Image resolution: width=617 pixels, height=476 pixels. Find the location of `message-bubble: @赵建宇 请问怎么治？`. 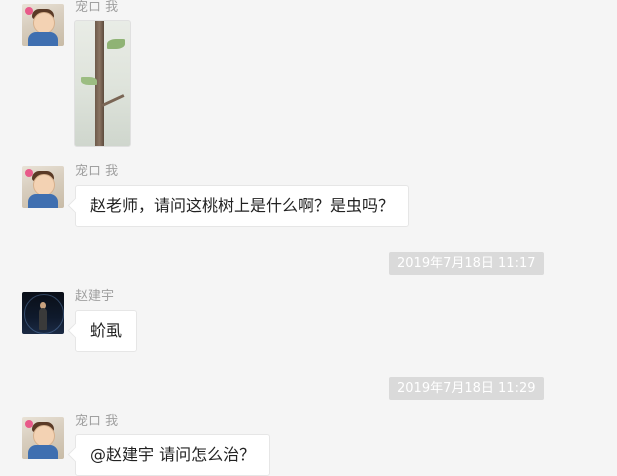

message-bubble: @赵建宇 请问怎么治？ is located at coordinates (173, 455).